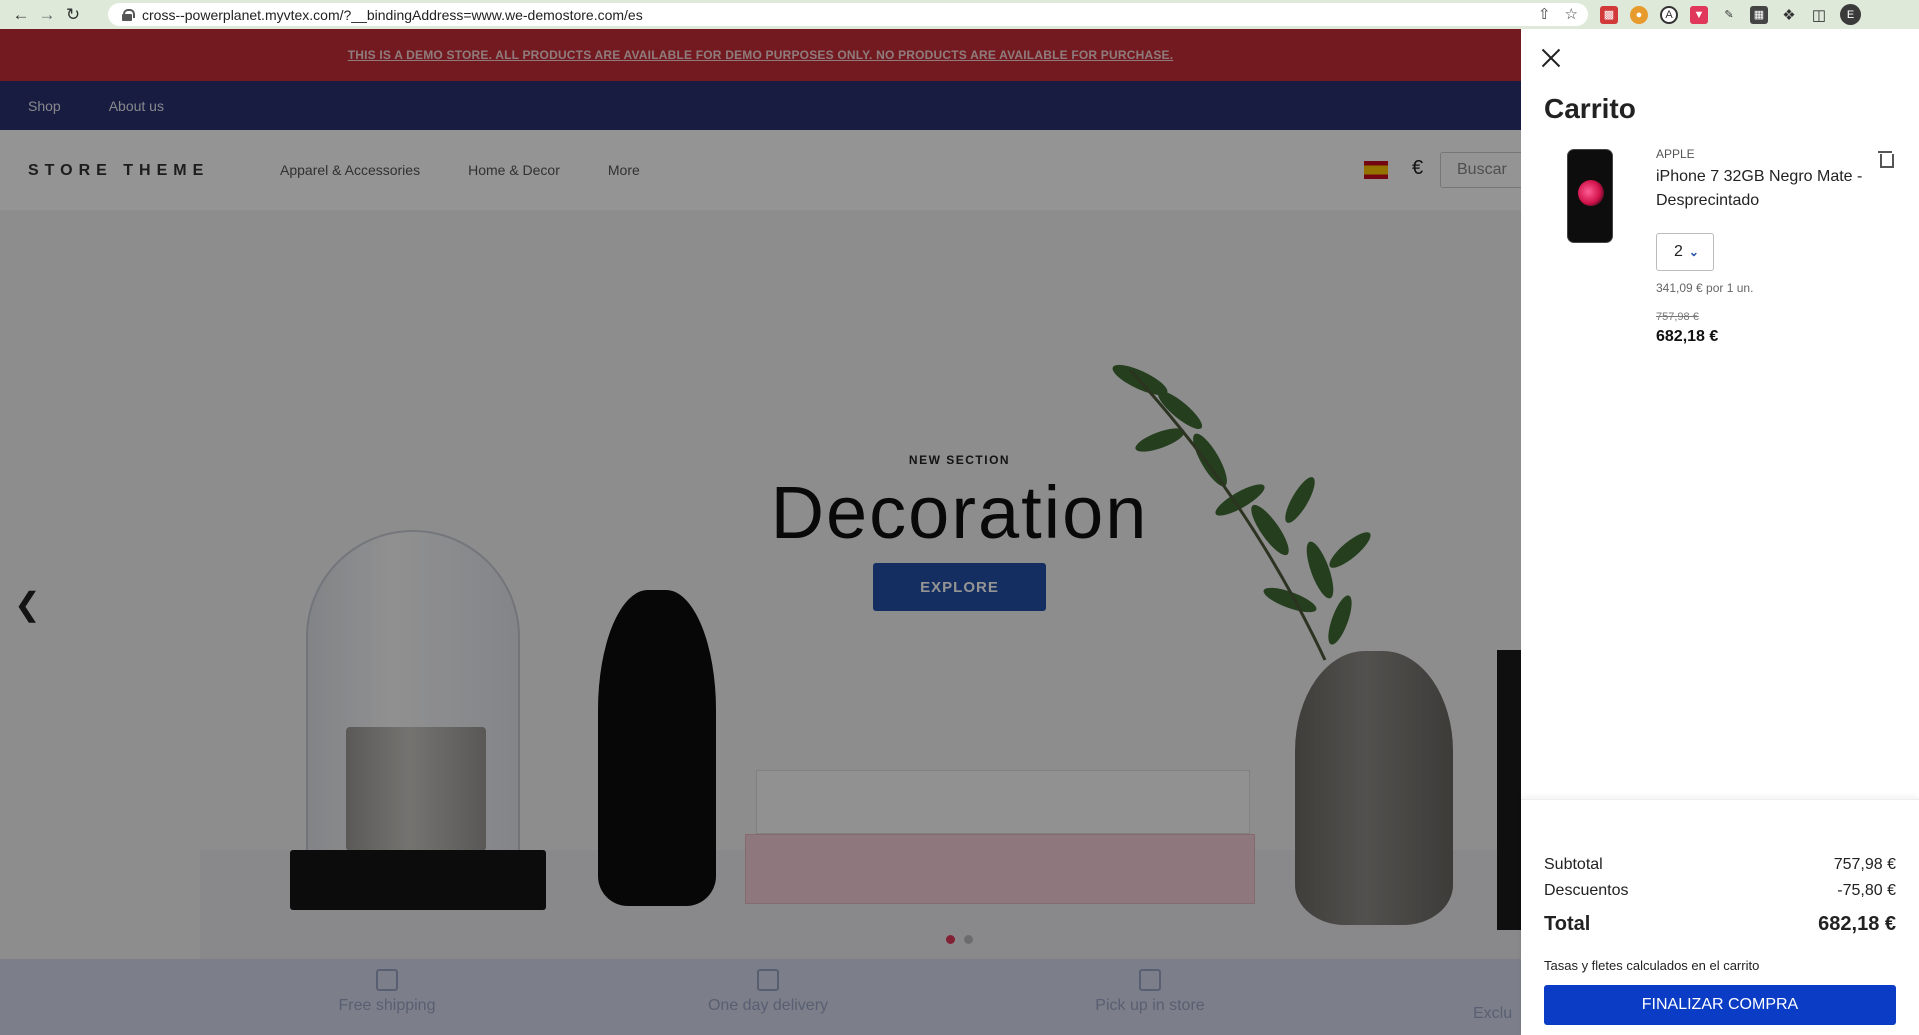 This screenshot has width=1919, height=1035. I want to click on quantity-selector: 2 ⌄, so click(1685, 252).